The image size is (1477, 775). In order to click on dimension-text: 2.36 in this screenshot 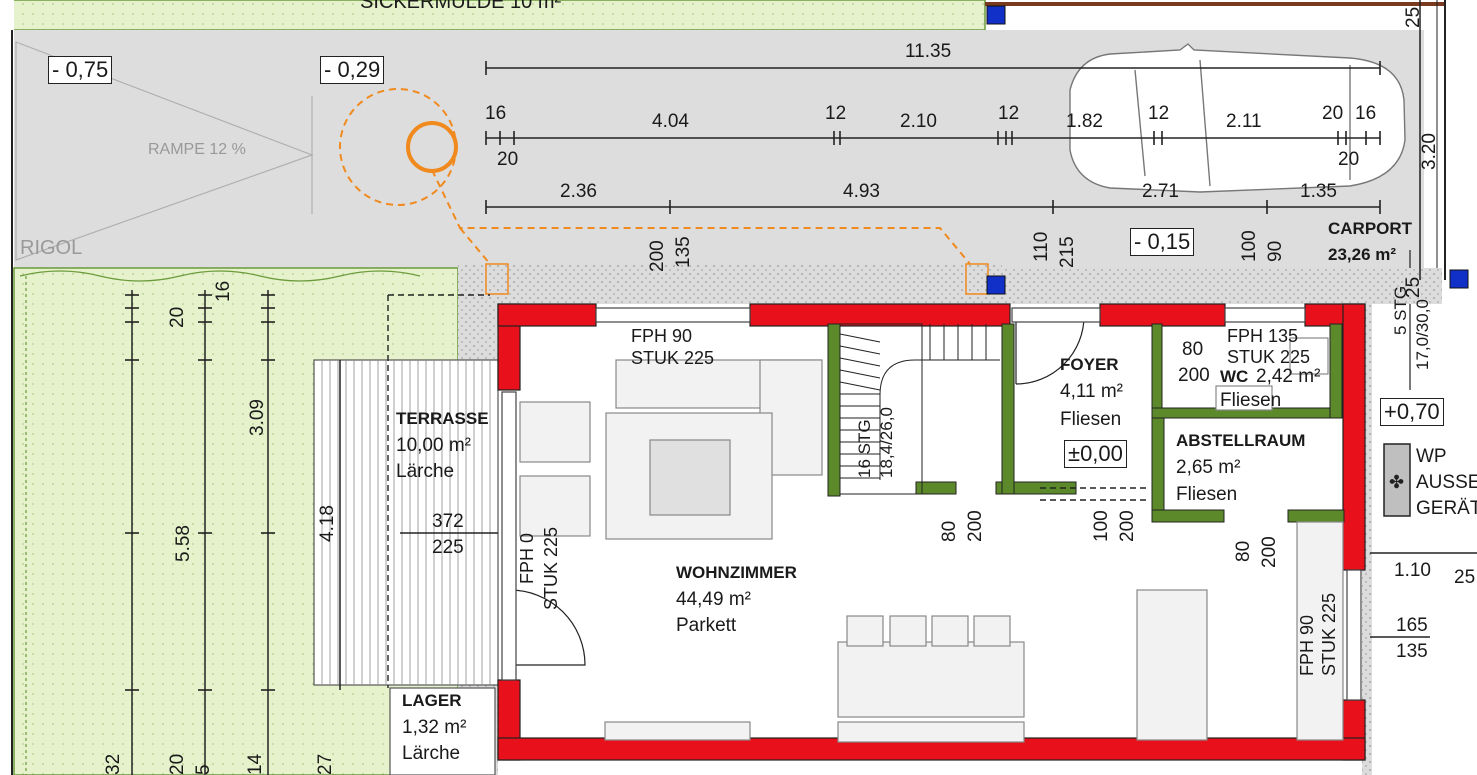, I will do `click(578, 191)`.